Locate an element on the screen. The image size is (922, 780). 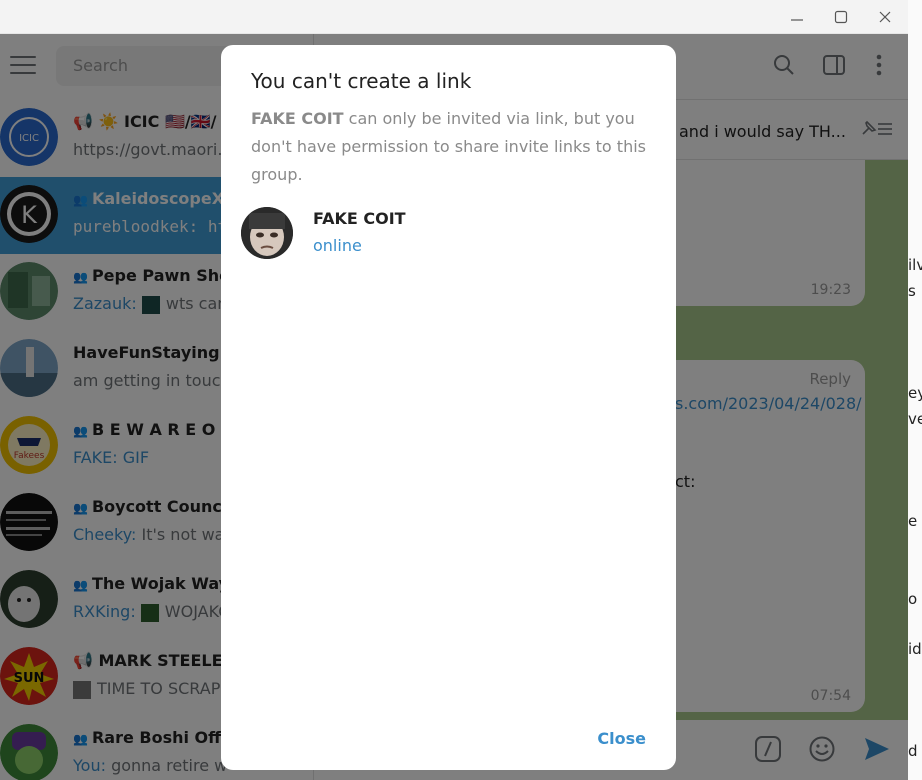
background-text: ve is located at coordinates (915, 419).